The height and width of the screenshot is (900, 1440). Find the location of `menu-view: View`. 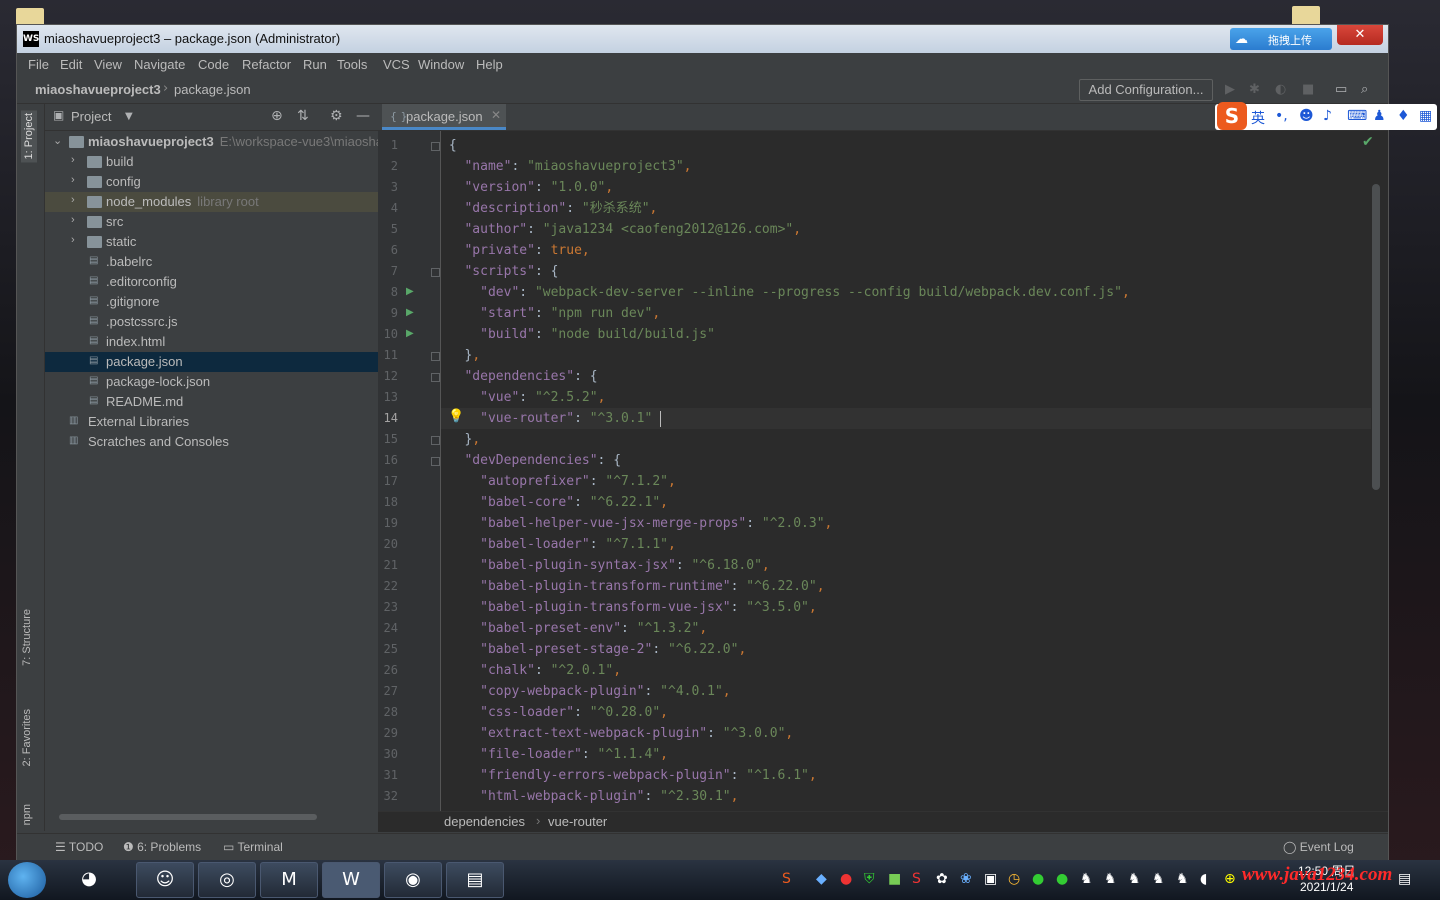

menu-view: View is located at coordinates (108, 64).